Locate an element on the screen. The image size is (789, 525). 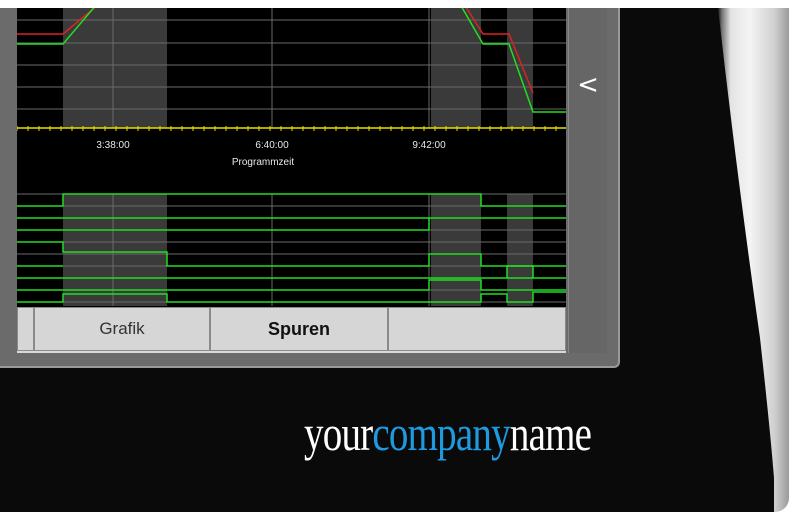
device-side-panel is located at coordinates (753, 260).